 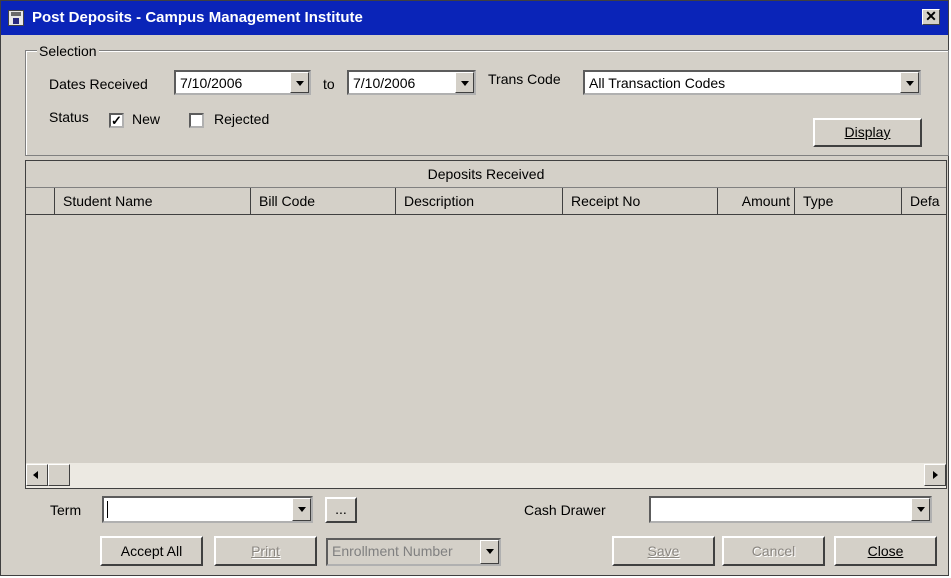 What do you see at coordinates (242, 119) in the screenshot?
I see `rejected-label: Rejected` at bounding box center [242, 119].